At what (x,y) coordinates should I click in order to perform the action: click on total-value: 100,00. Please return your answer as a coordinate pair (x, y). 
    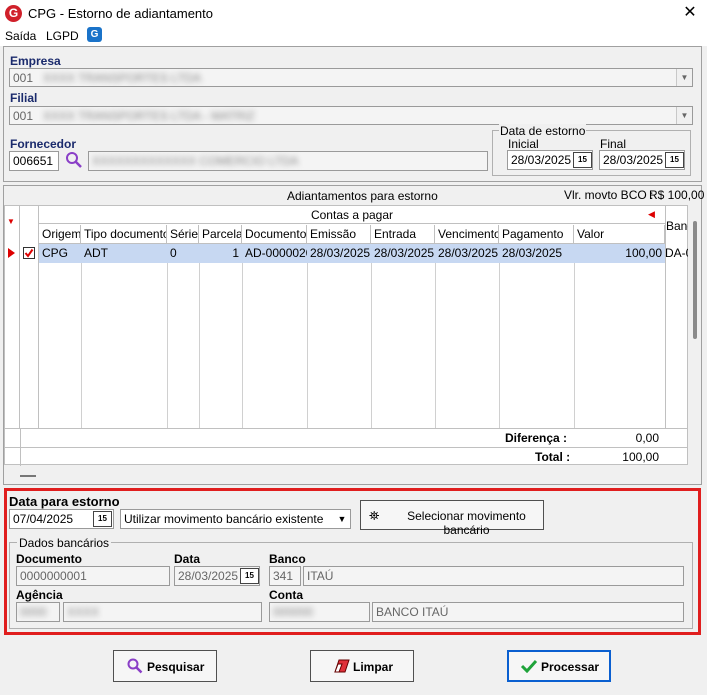
    Looking at the image, I should click on (640, 457).